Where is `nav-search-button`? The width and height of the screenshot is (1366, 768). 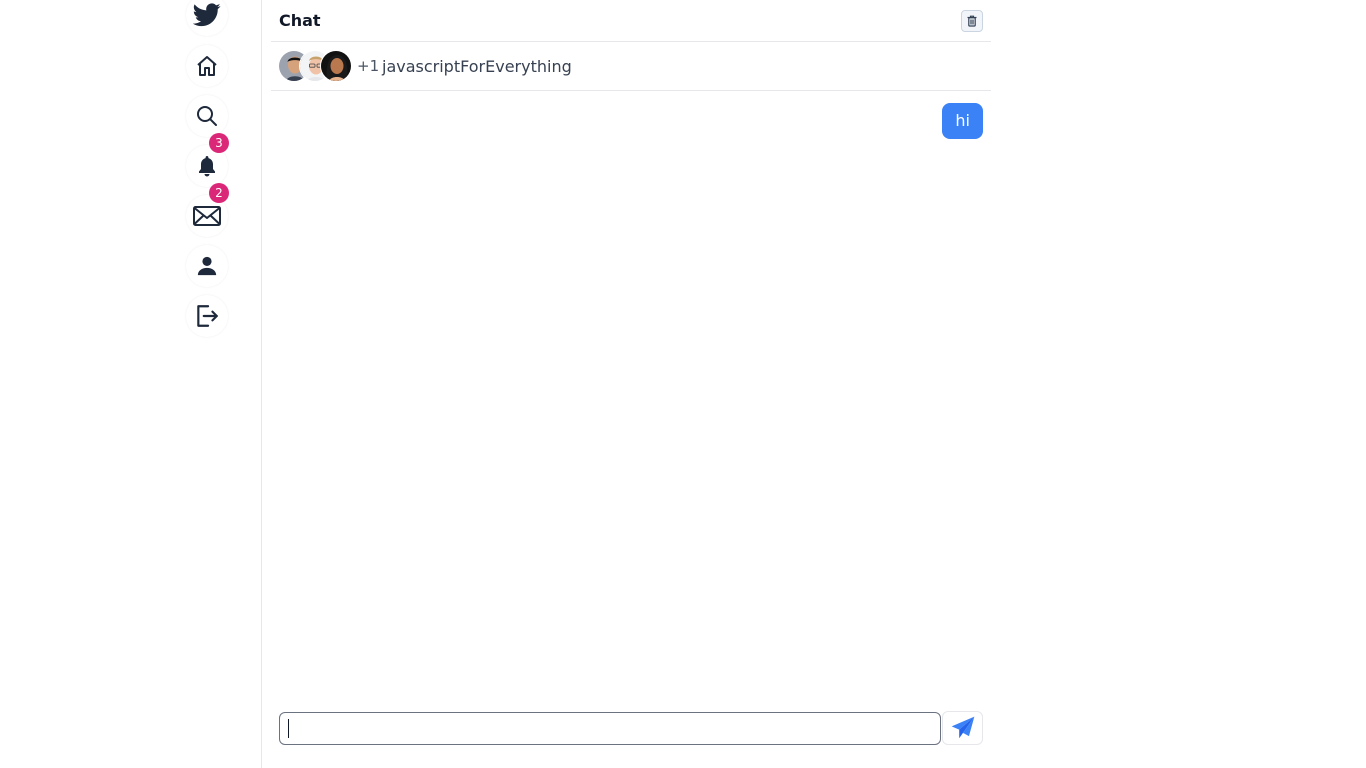 nav-search-button is located at coordinates (207, 116).